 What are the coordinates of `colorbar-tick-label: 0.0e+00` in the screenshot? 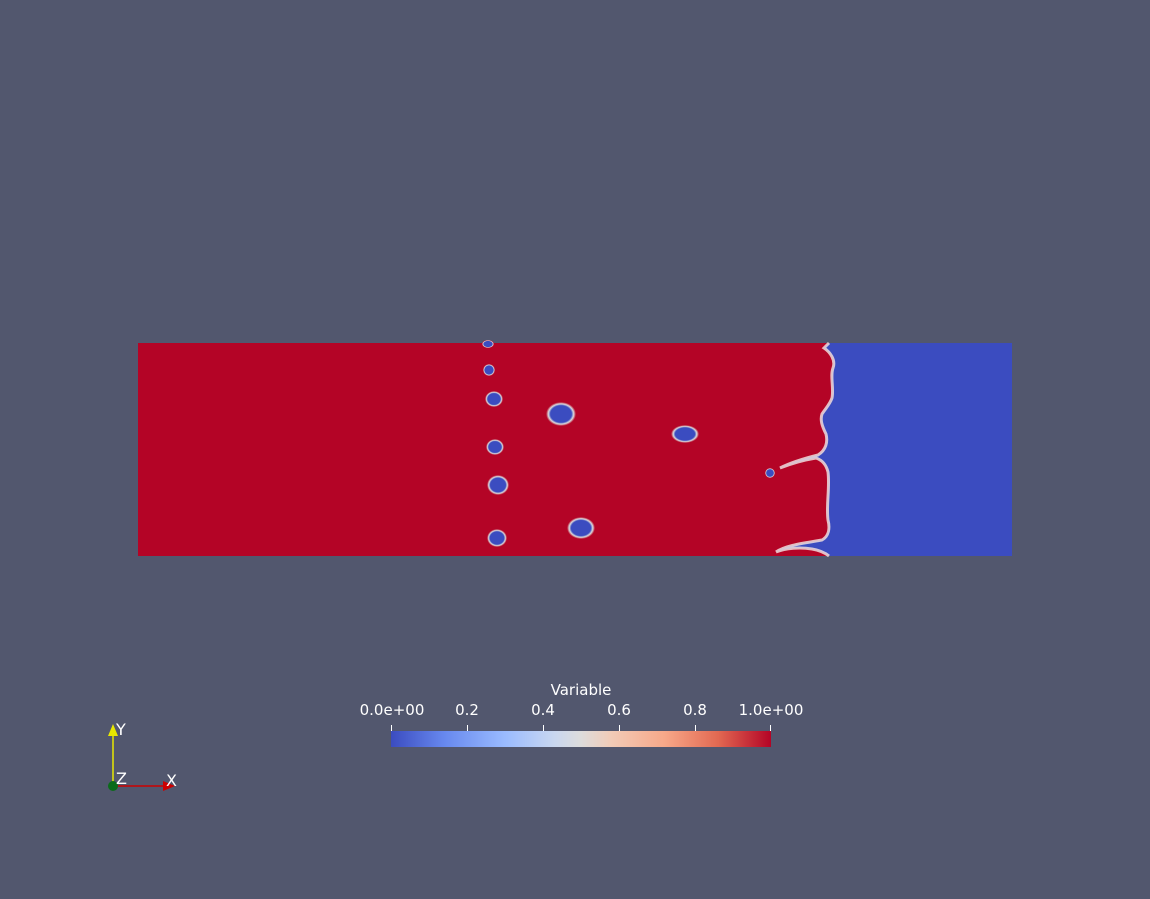 It's located at (392, 710).